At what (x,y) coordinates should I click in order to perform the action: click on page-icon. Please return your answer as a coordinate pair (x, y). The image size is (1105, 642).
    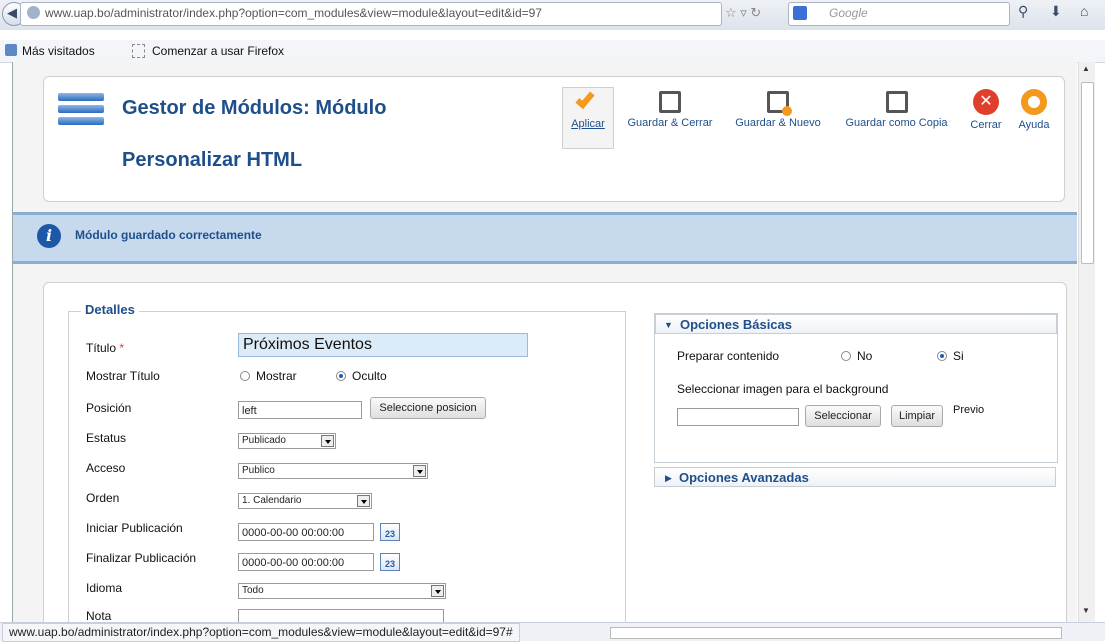
    Looking at the image, I should click on (138, 51).